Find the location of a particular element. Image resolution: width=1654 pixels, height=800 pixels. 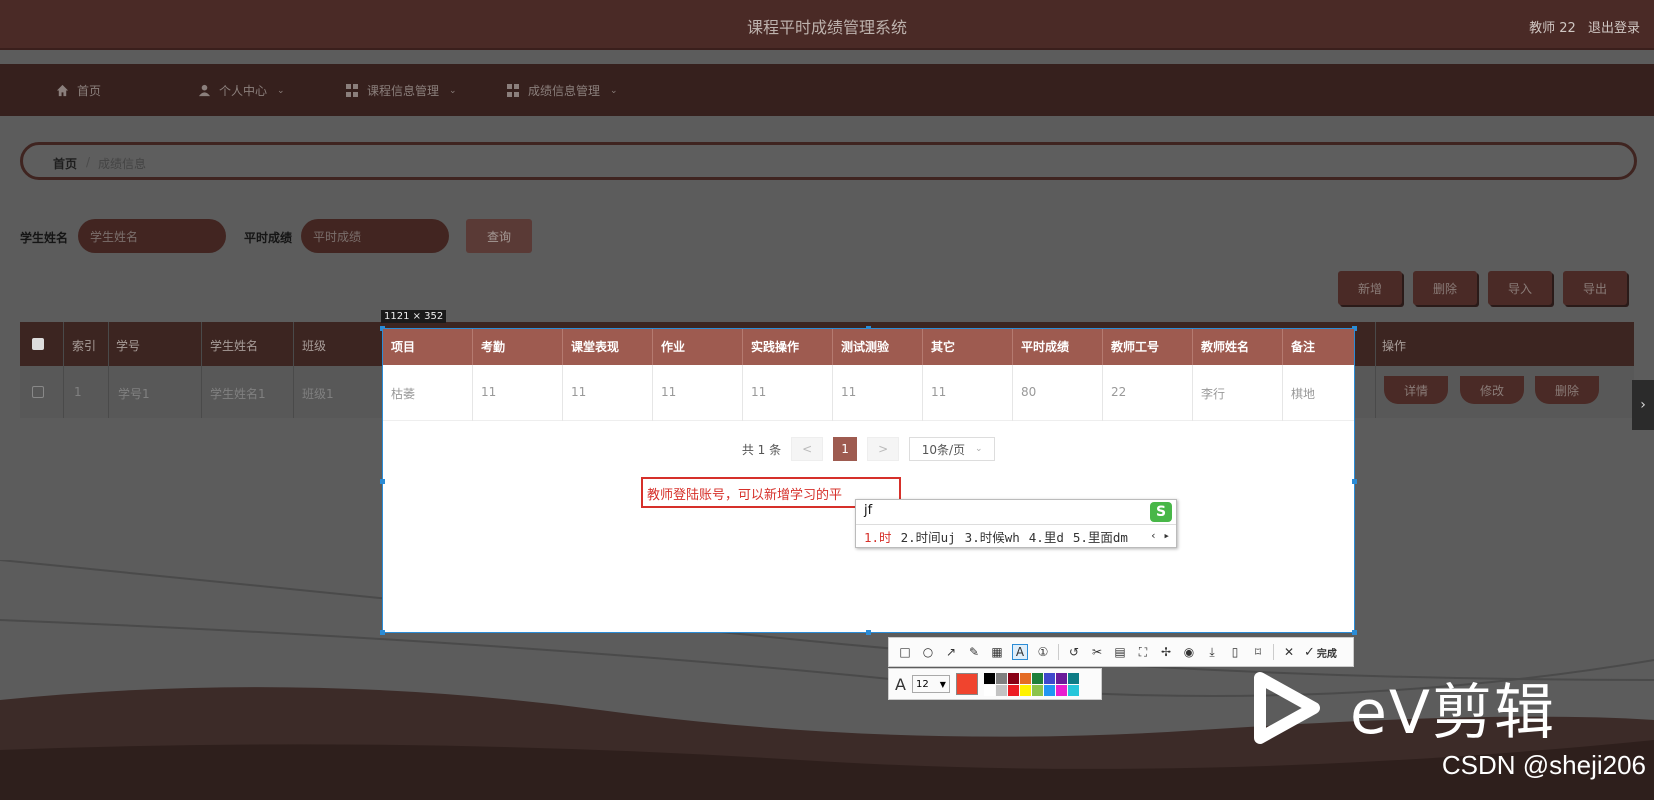

font-size-select: 12 ▼ is located at coordinates (930, 684).